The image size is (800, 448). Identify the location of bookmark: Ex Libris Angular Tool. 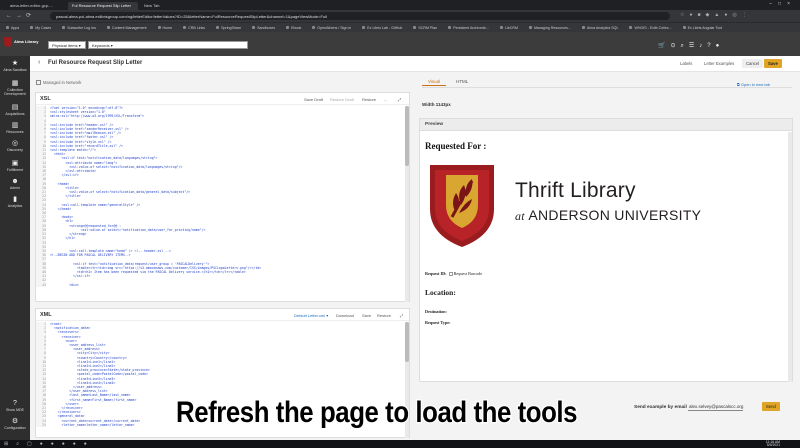
(702, 26).